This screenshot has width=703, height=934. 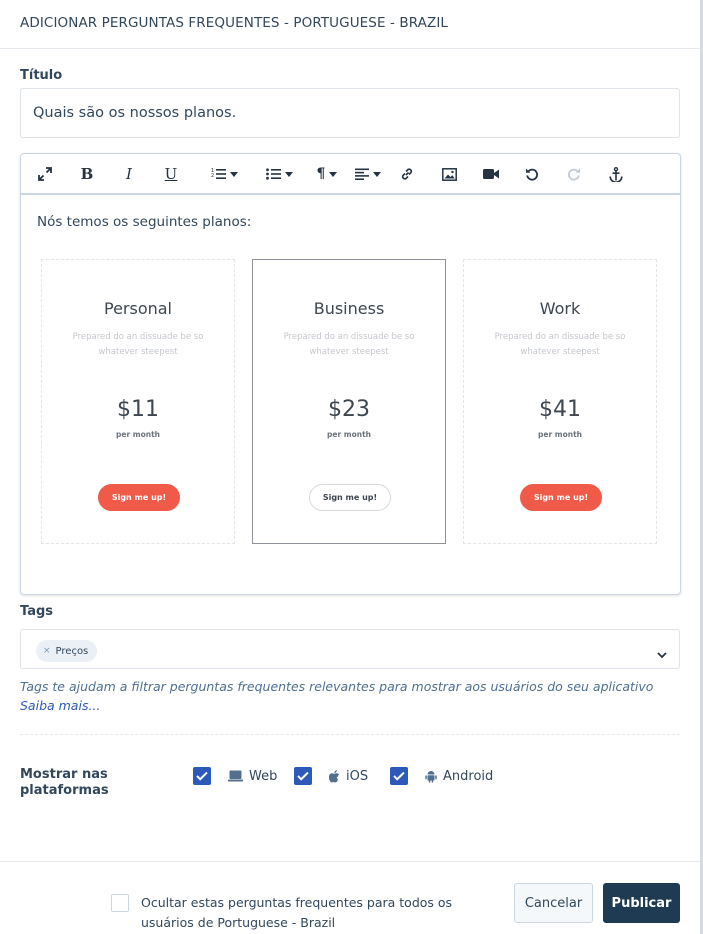 What do you see at coordinates (553, 903) in the screenshot?
I see `cancel-button: Cancelar` at bounding box center [553, 903].